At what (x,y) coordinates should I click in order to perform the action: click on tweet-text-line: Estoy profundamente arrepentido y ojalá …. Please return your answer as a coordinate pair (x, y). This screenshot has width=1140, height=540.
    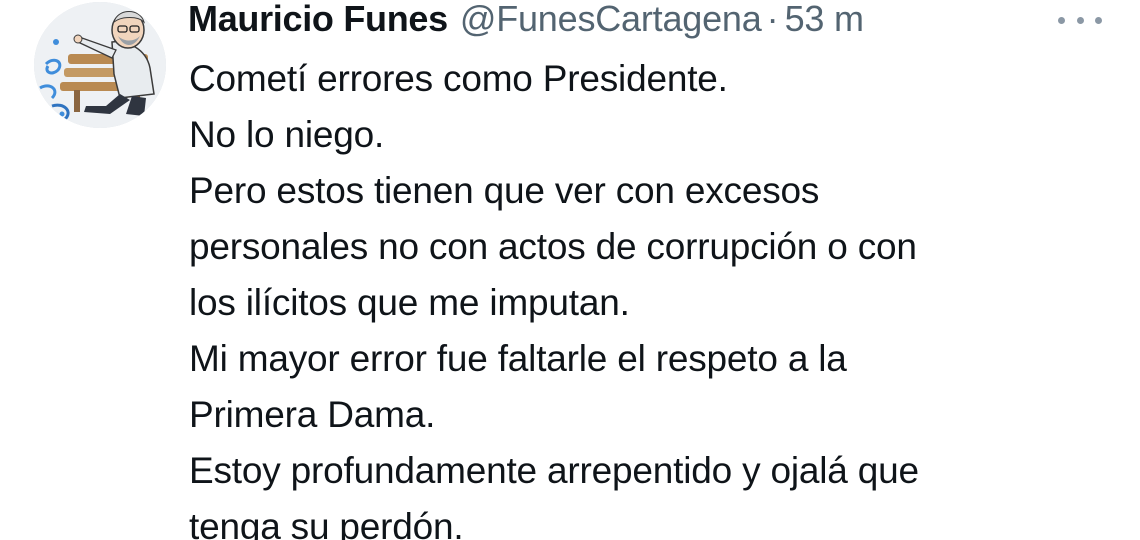
    Looking at the image, I should click on (554, 470).